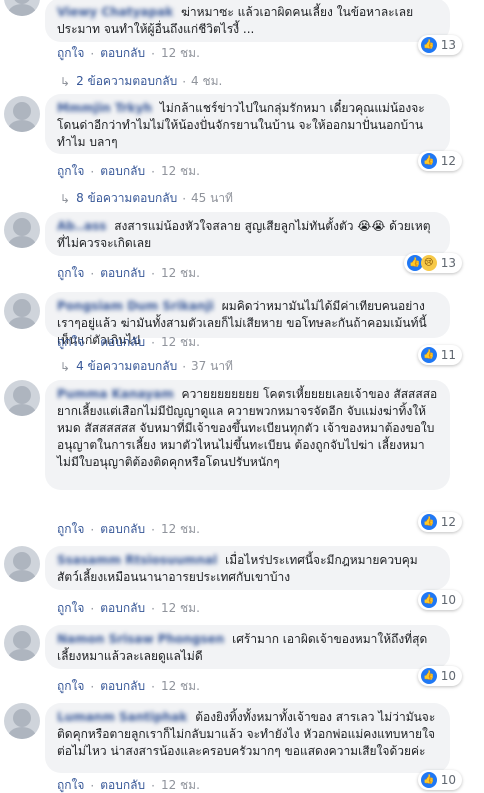 Image resolution: width=484 pixels, height=793 pixels. I want to click on view-replies-link: ↳ 8 ข้อความตอบกลับ · 45 นาที, so click(146, 198).